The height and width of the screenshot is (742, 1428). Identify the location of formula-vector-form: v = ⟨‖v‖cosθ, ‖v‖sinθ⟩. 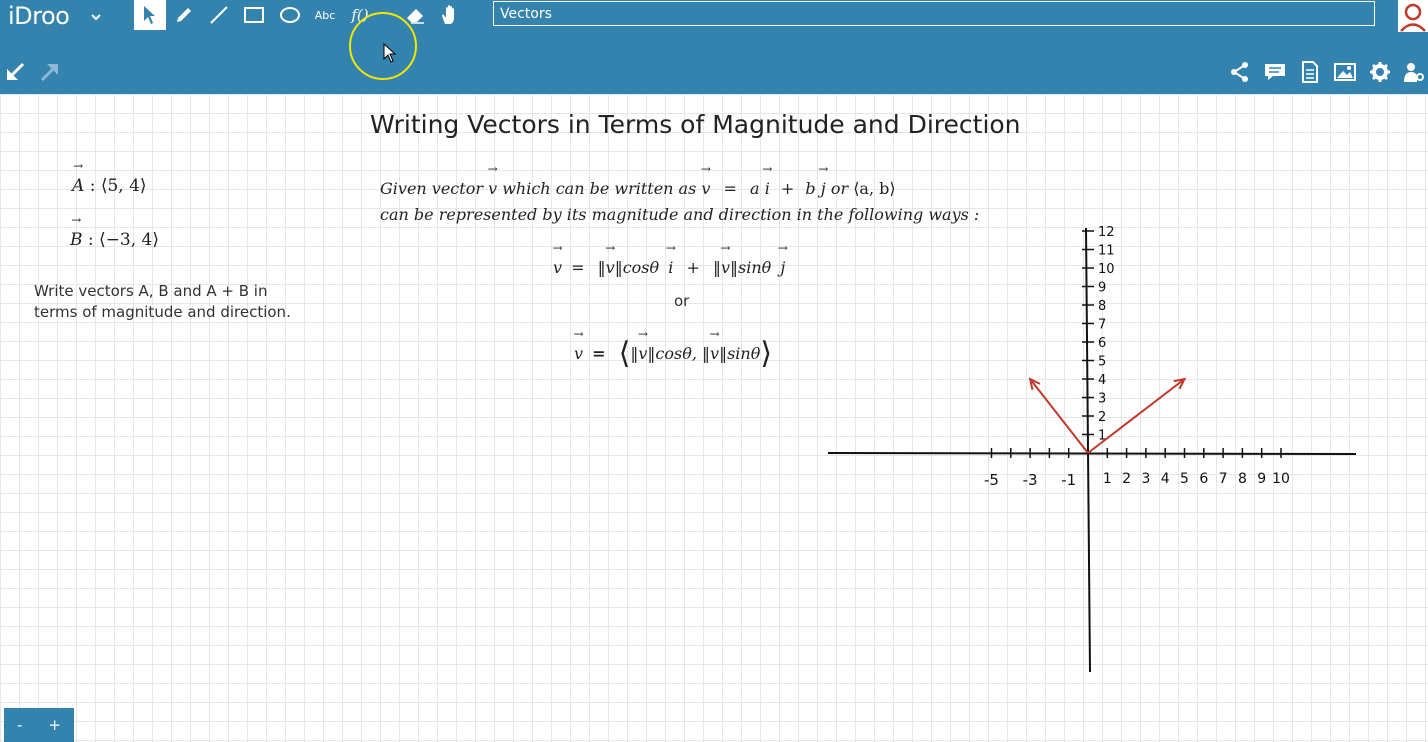
(673, 353).